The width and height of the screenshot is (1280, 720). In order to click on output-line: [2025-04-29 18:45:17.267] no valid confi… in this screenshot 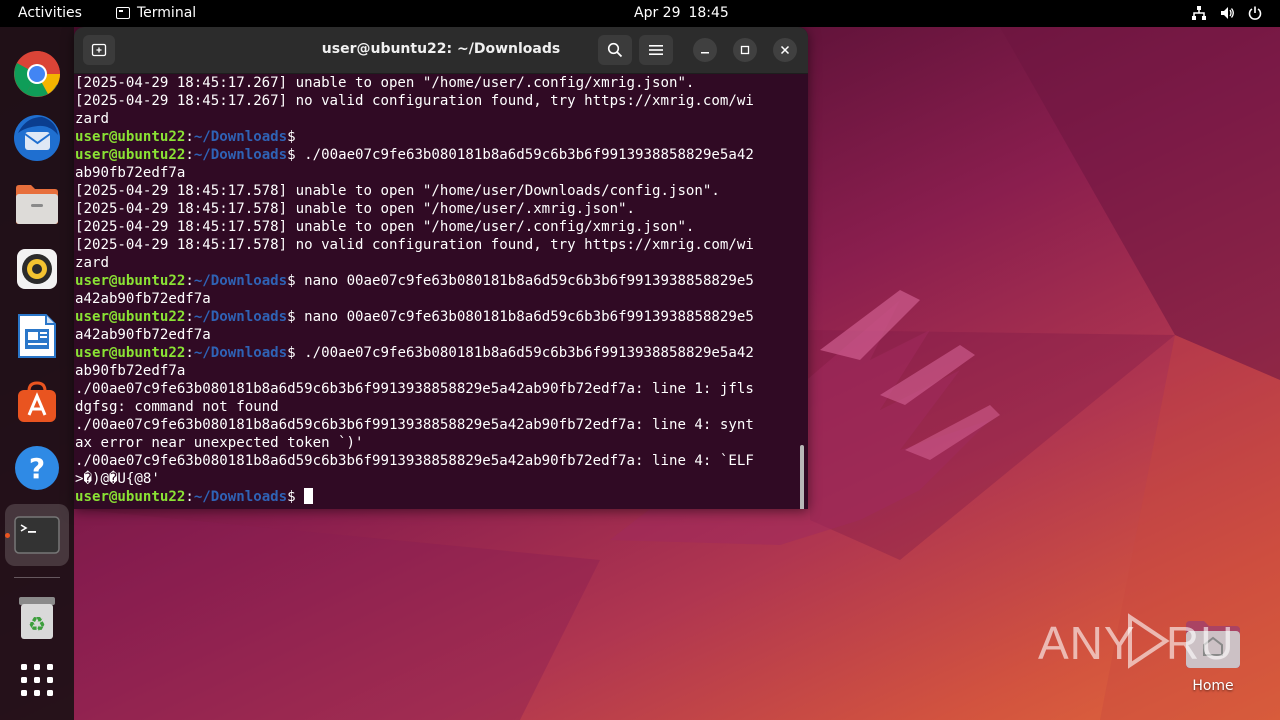, I will do `click(414, 101)`.